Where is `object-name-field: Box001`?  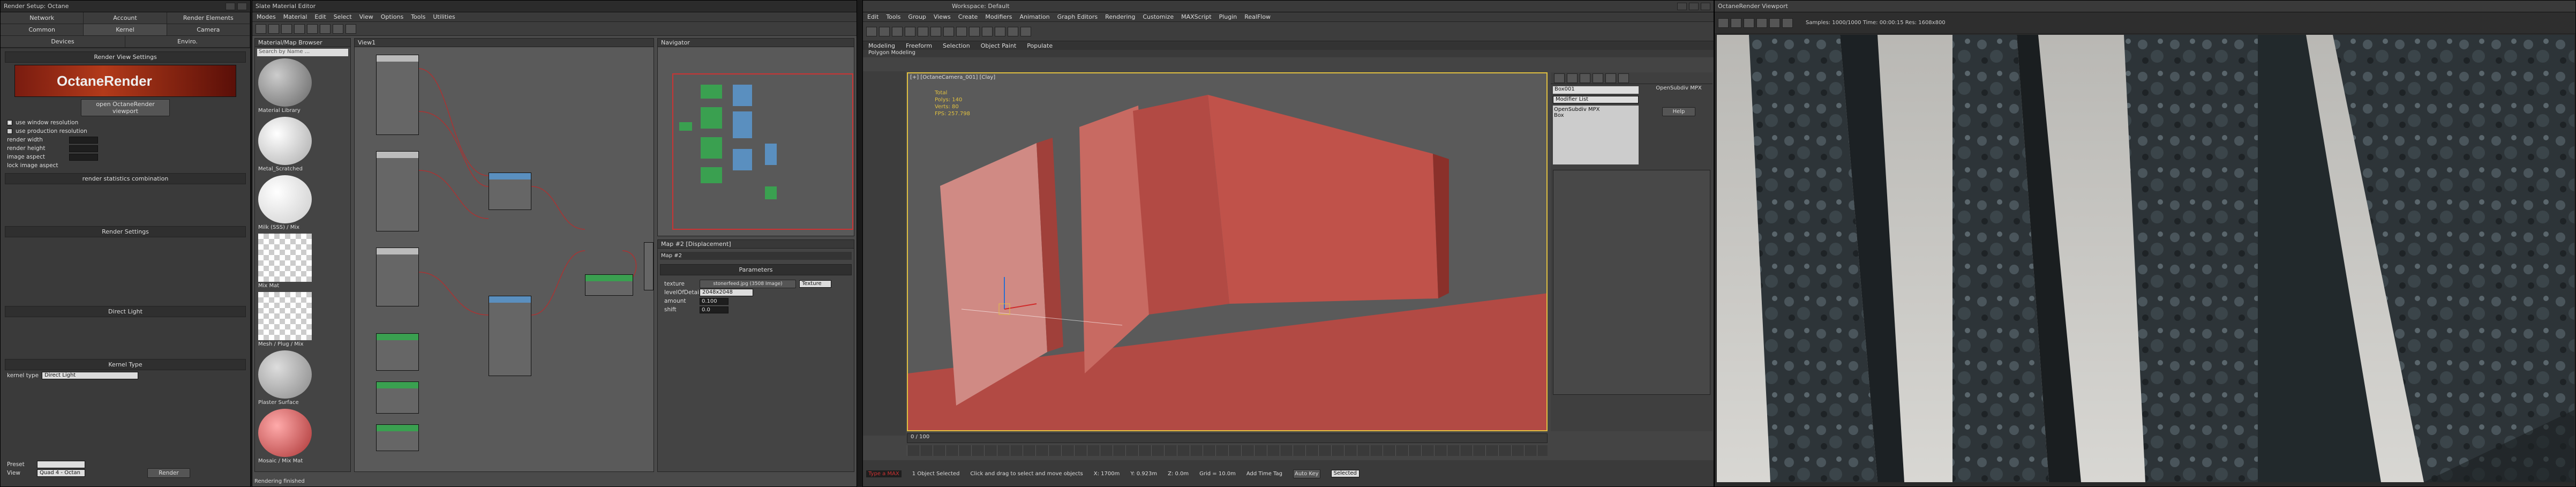 object-name-field: Box001 is located at coordinates (1596, 90).